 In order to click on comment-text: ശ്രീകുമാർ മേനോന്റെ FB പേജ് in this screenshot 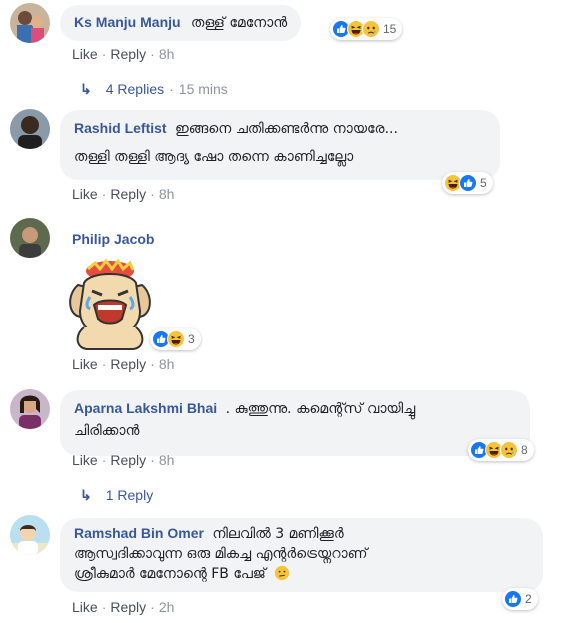, I will do `click(170, 574)`.